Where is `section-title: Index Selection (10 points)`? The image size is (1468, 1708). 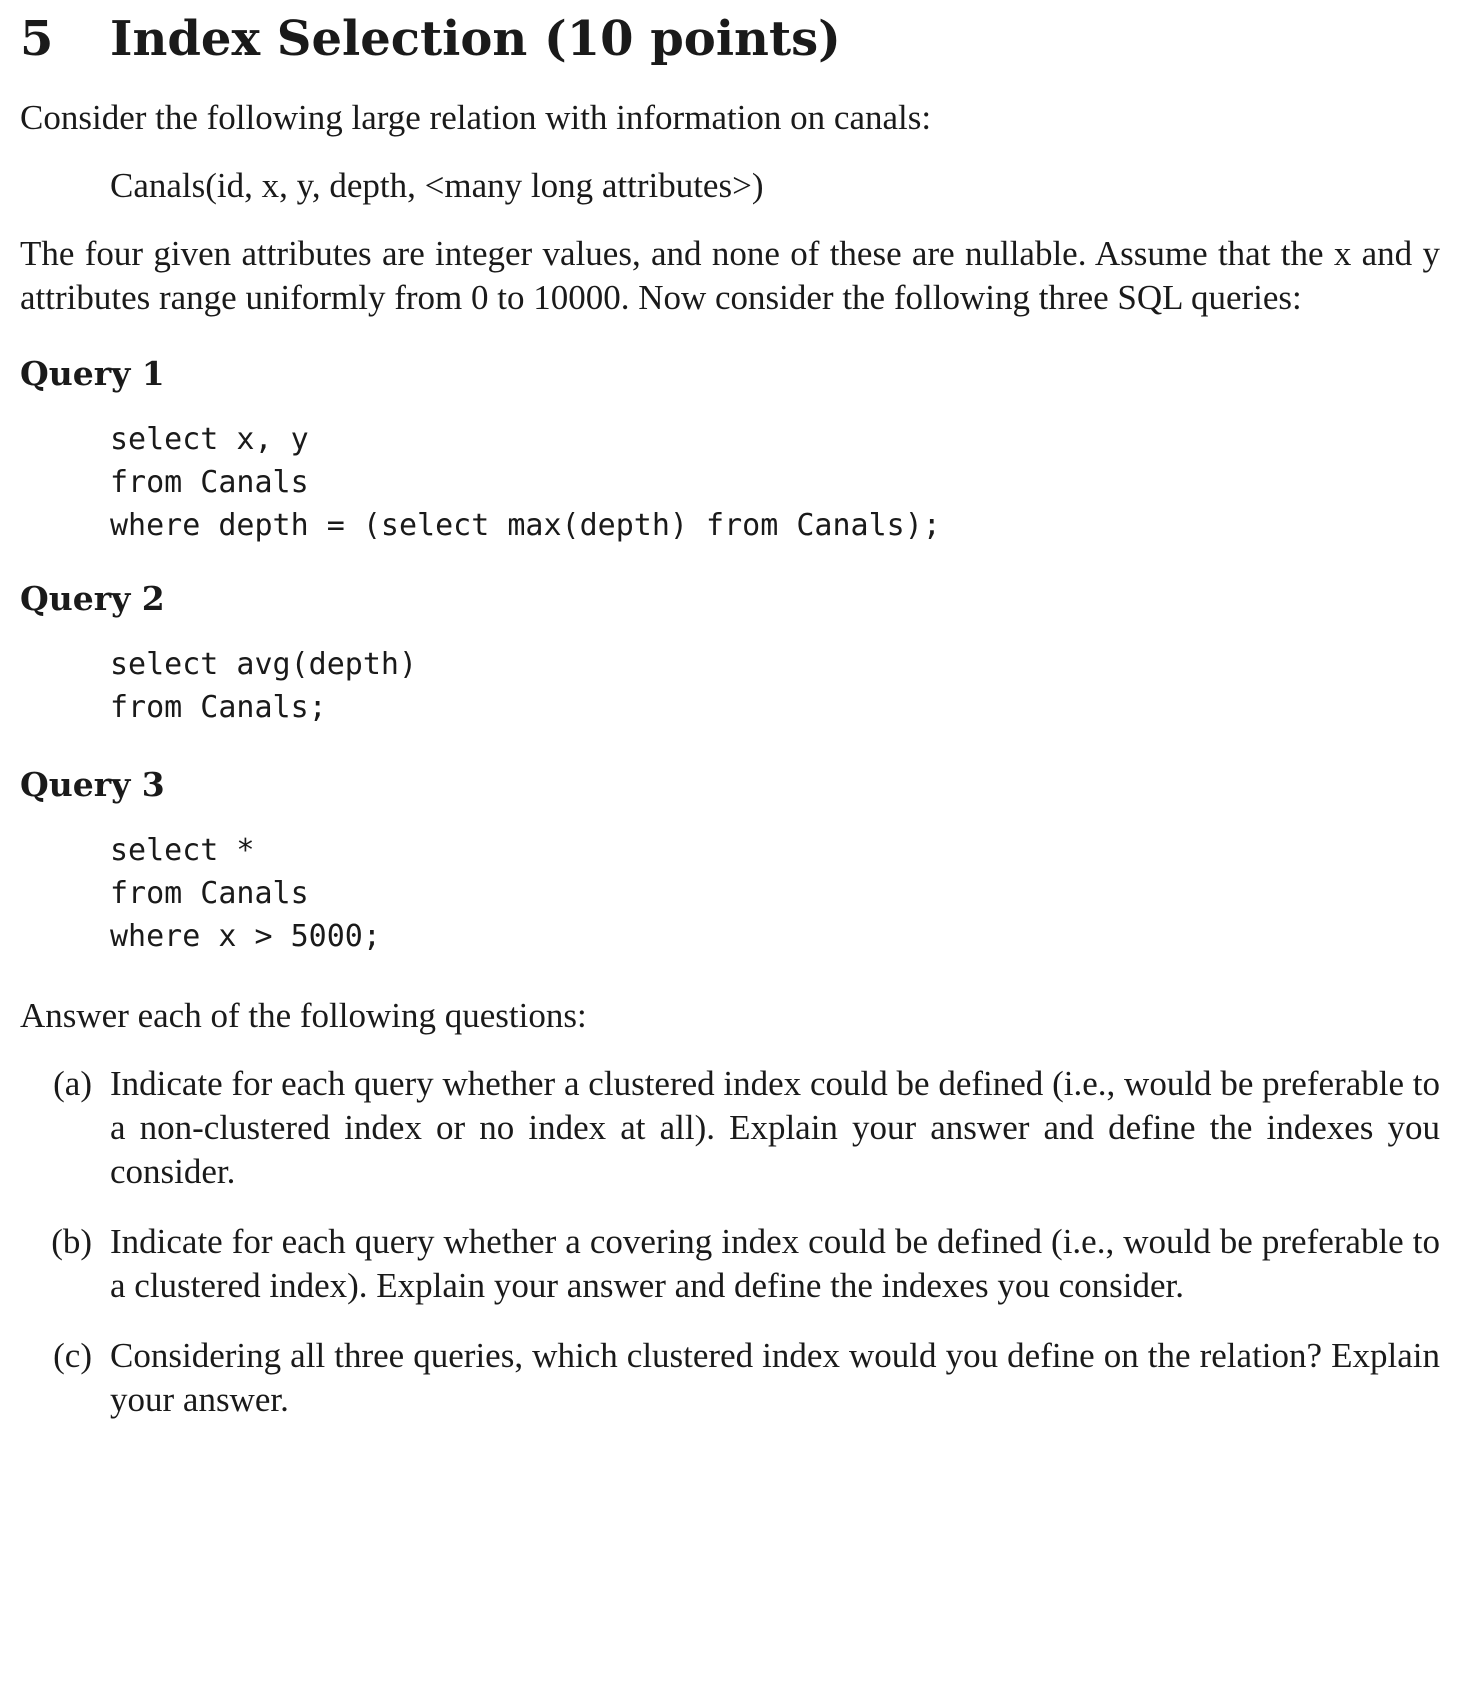
section-title: Index Selection (10 points) is located at coordinates (475, 39).